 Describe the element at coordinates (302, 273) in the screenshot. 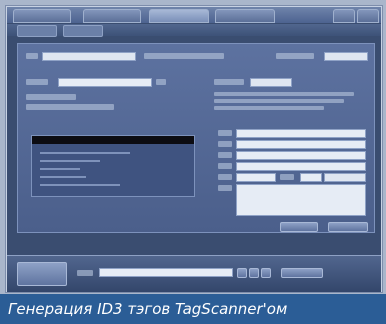

I see `browse-button` at that location.